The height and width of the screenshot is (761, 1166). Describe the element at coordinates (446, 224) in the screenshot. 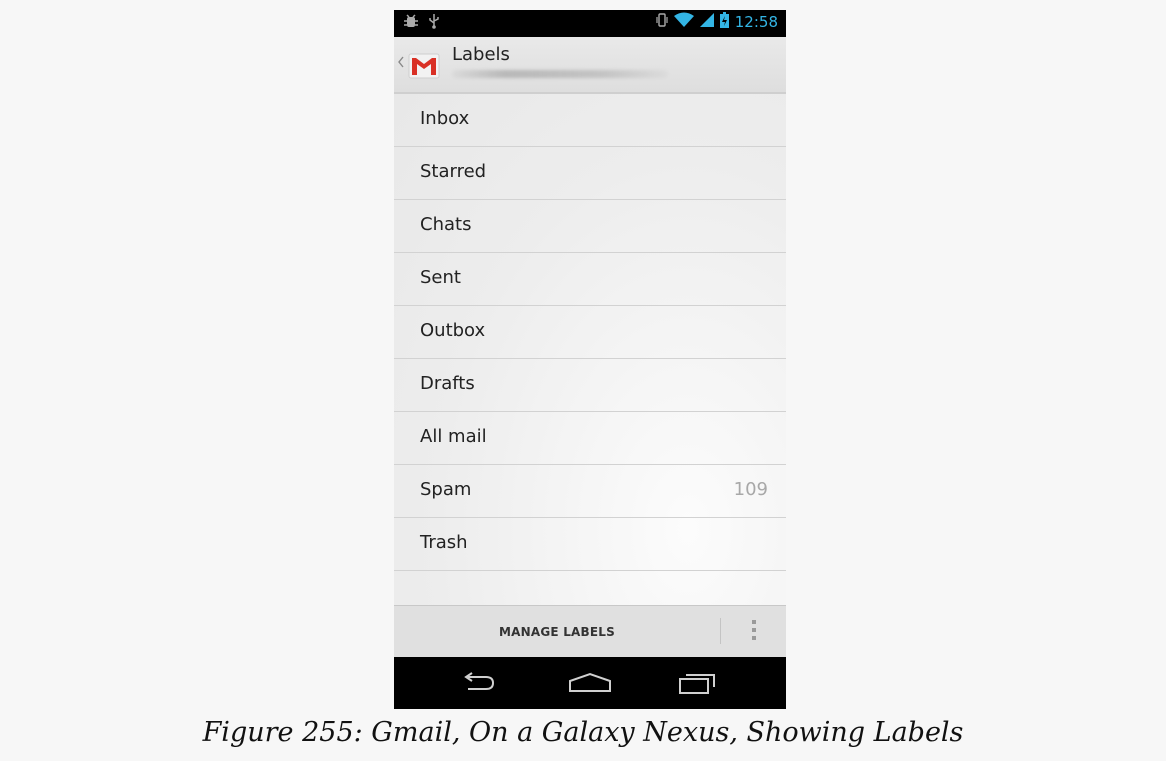

I see `label-name: Chats` at that location.